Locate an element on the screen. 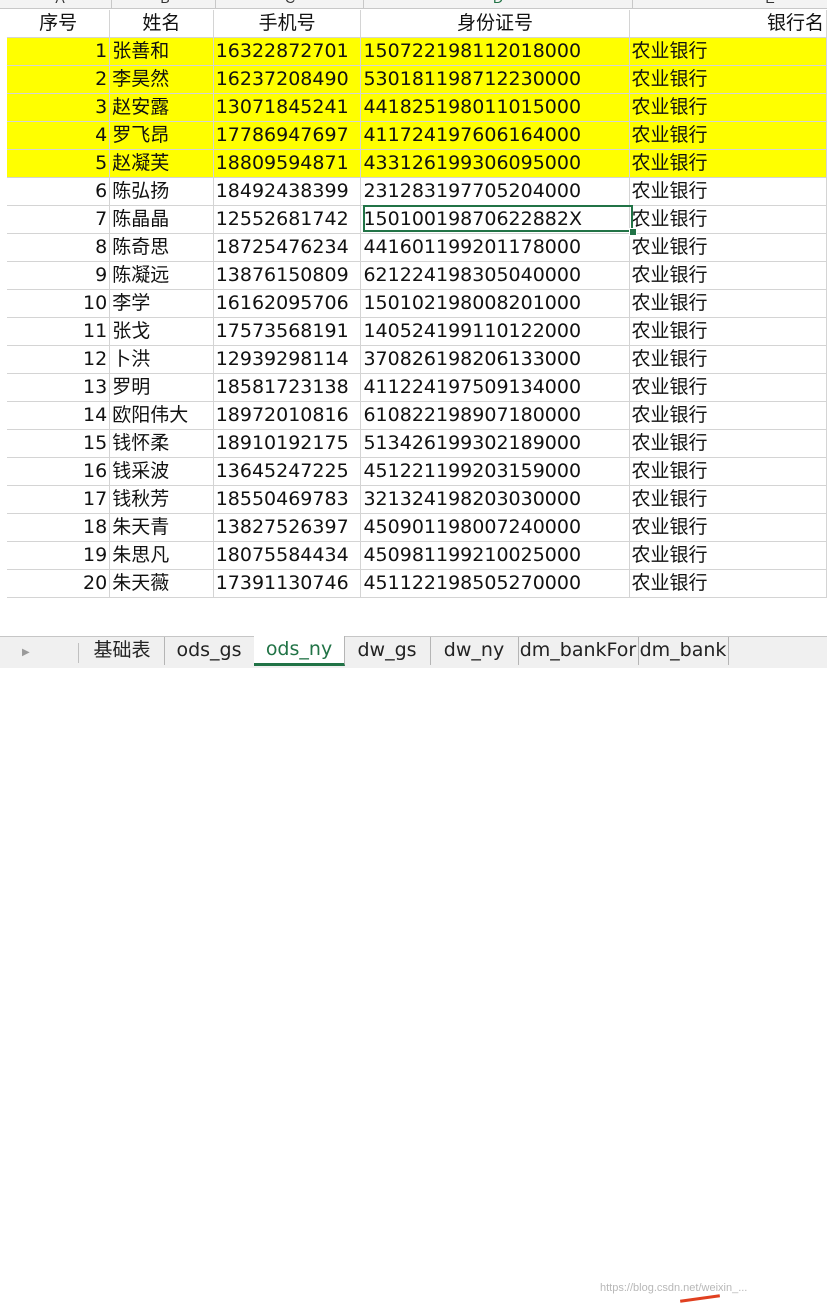  cell-index: 17 is located at coordinates (59, 499).